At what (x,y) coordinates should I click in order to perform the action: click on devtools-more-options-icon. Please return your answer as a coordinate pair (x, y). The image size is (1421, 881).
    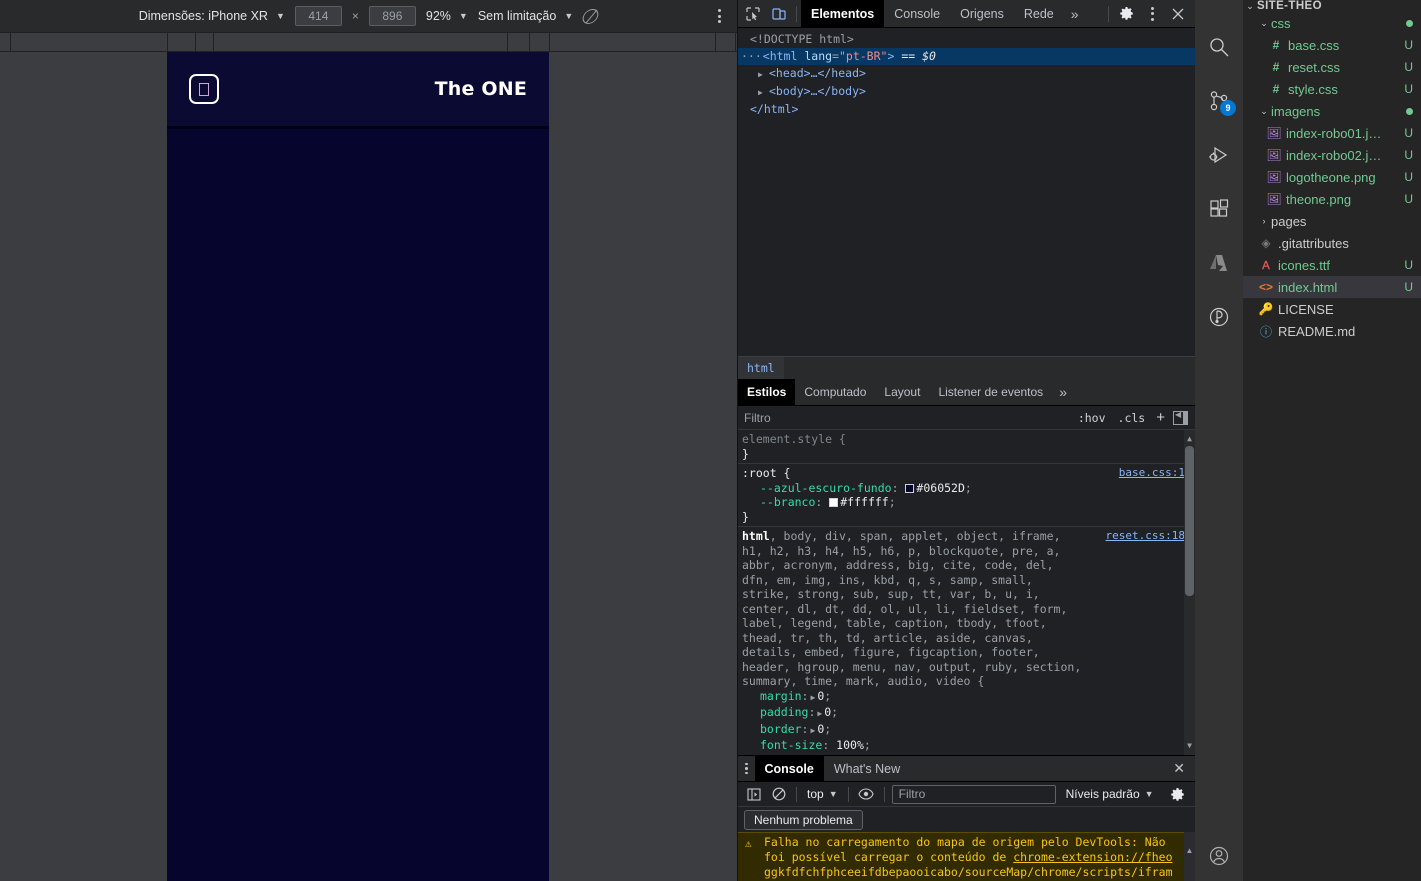
    Looking at the image, I should click on (1152, 14).